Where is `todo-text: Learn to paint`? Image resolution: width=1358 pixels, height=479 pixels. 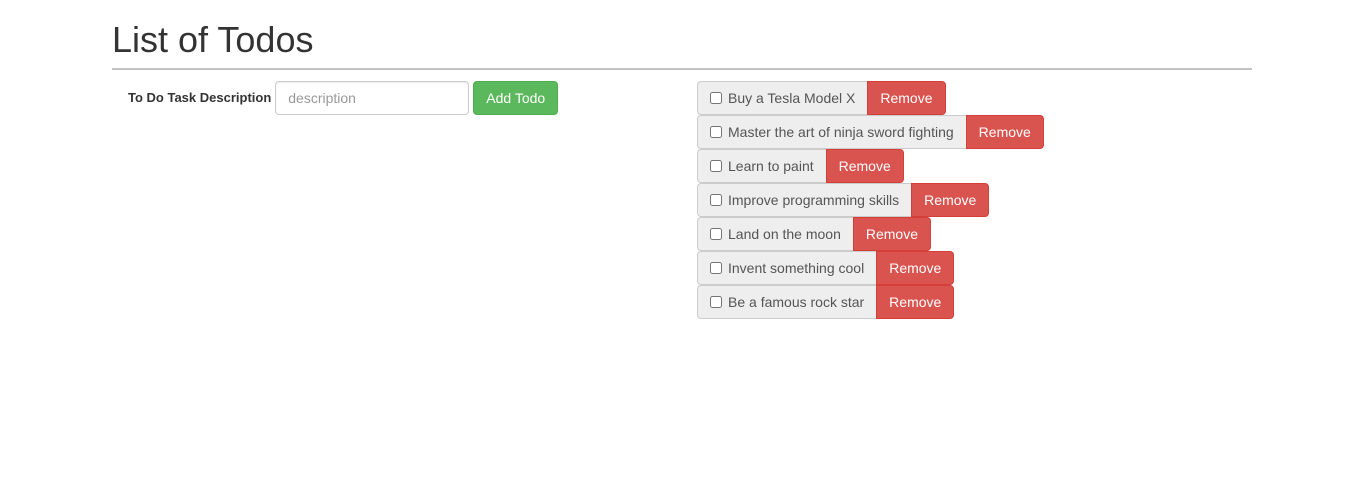
todo-text: Learn to paint is located at coordinates (771, 166).